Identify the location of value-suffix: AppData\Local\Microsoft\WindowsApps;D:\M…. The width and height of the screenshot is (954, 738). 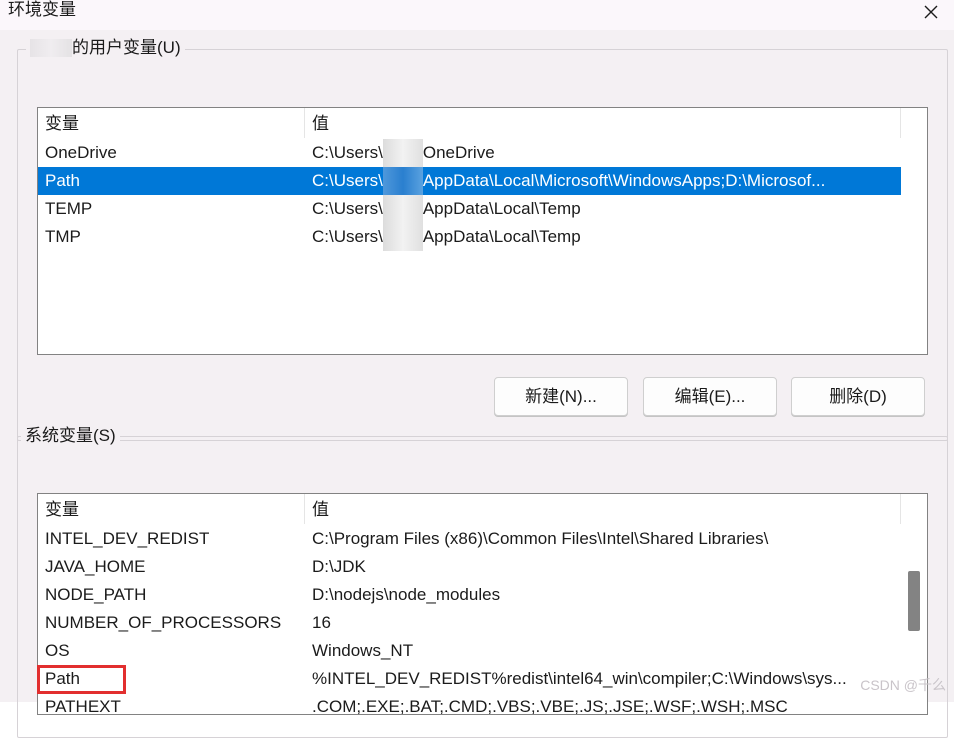
(624, 180).